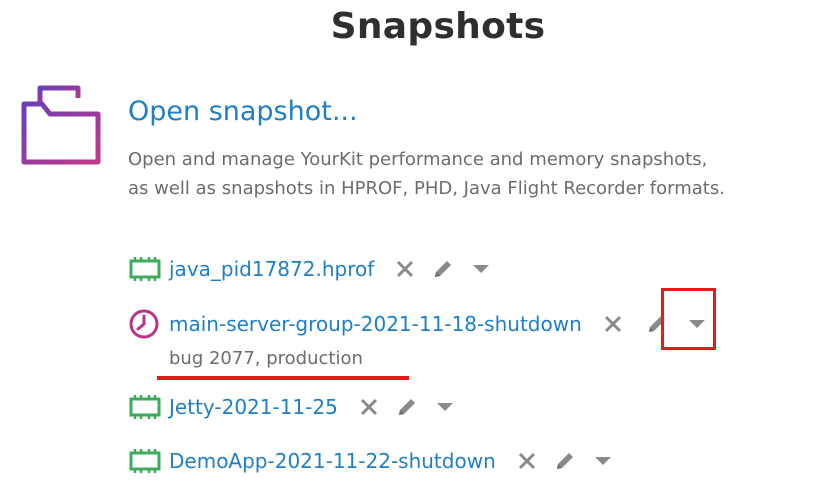 The width and height of the screenshot is (820, 490). I want to click on snapshot-link: Jetty-2021-11-25, so click(253, 407).